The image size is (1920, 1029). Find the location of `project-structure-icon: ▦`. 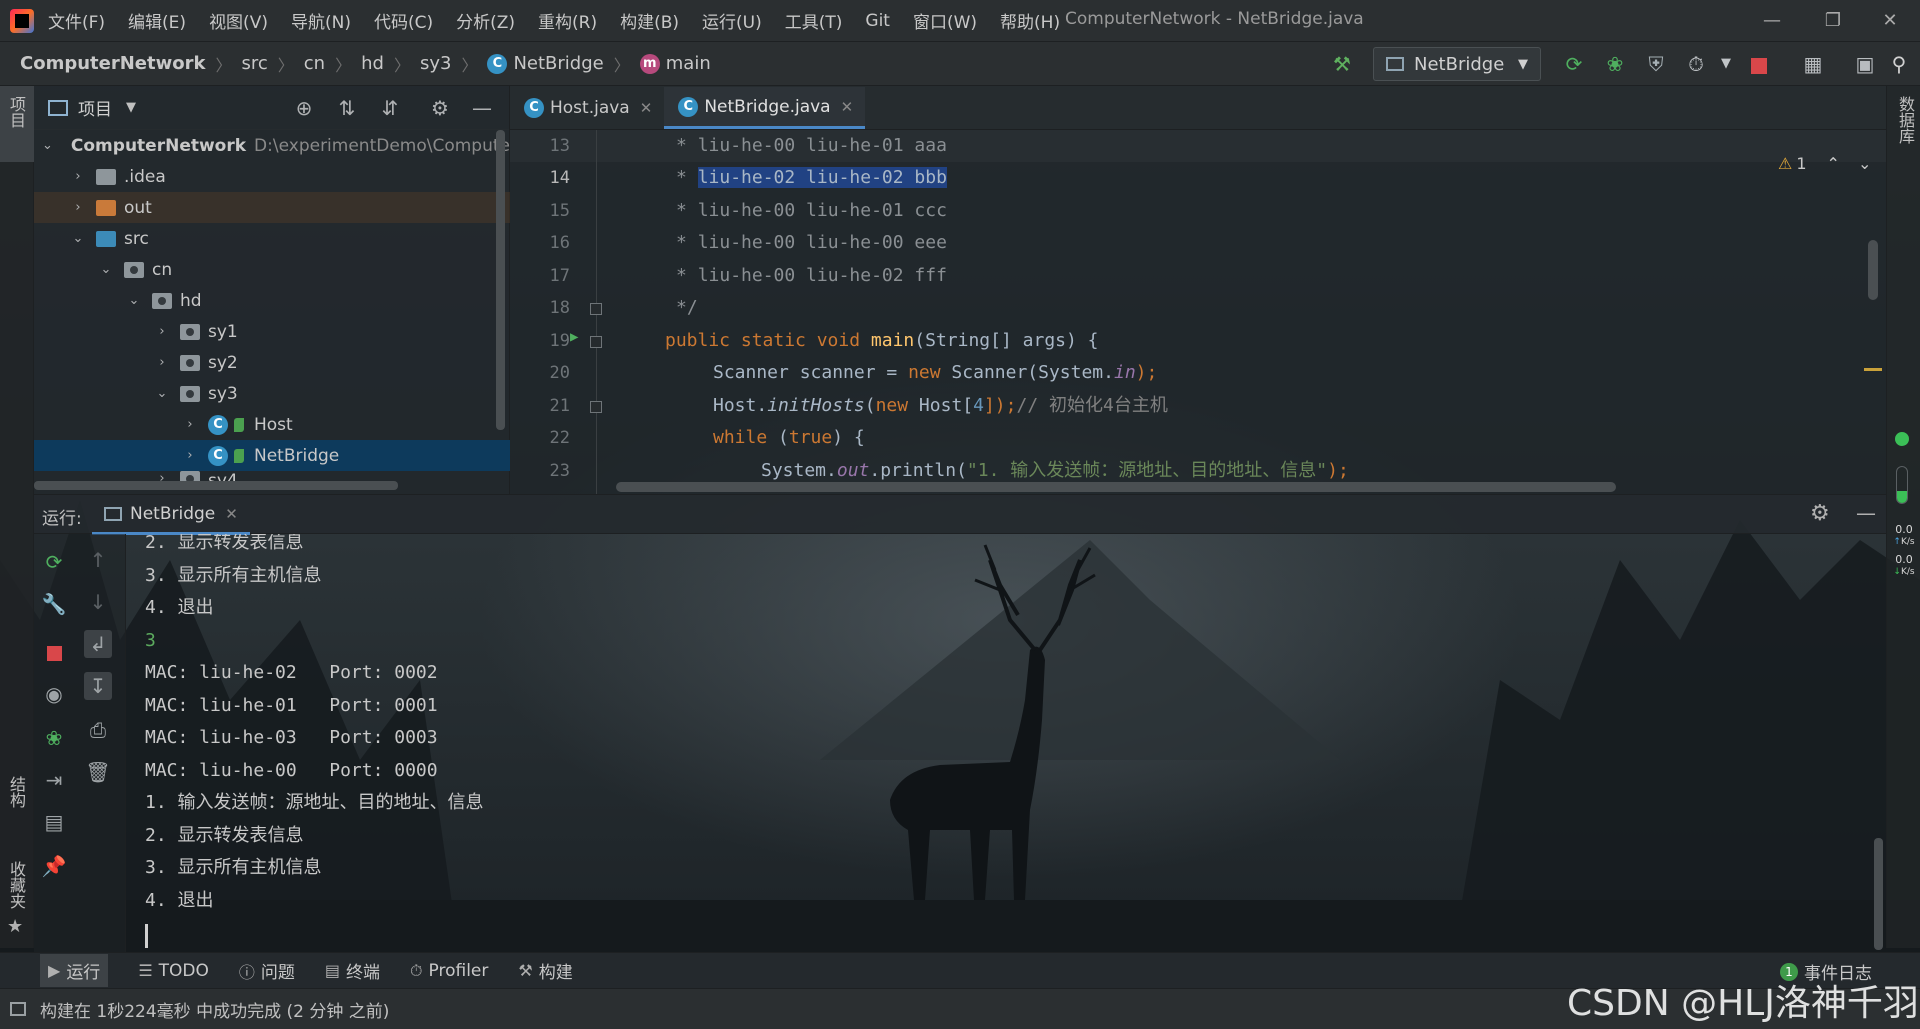

project-structure-icon: ▦ is located at coordinates (1813, 64).